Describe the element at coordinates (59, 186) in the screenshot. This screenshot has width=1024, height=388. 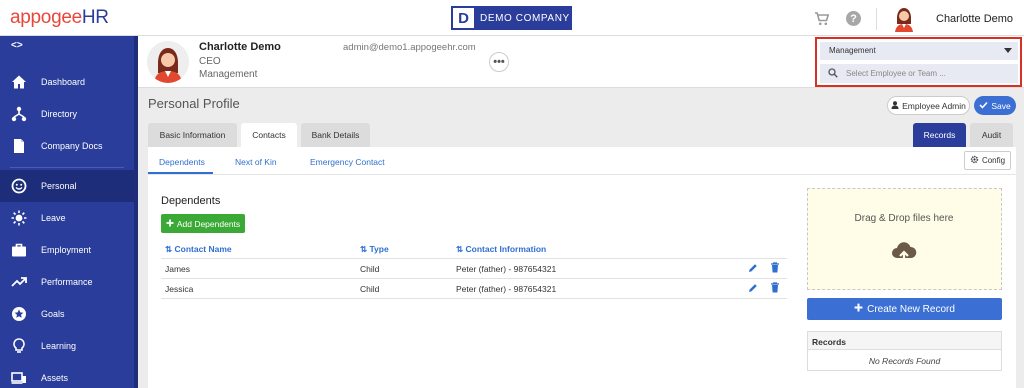
I see `sidebar-item-label: Personal` at that location.